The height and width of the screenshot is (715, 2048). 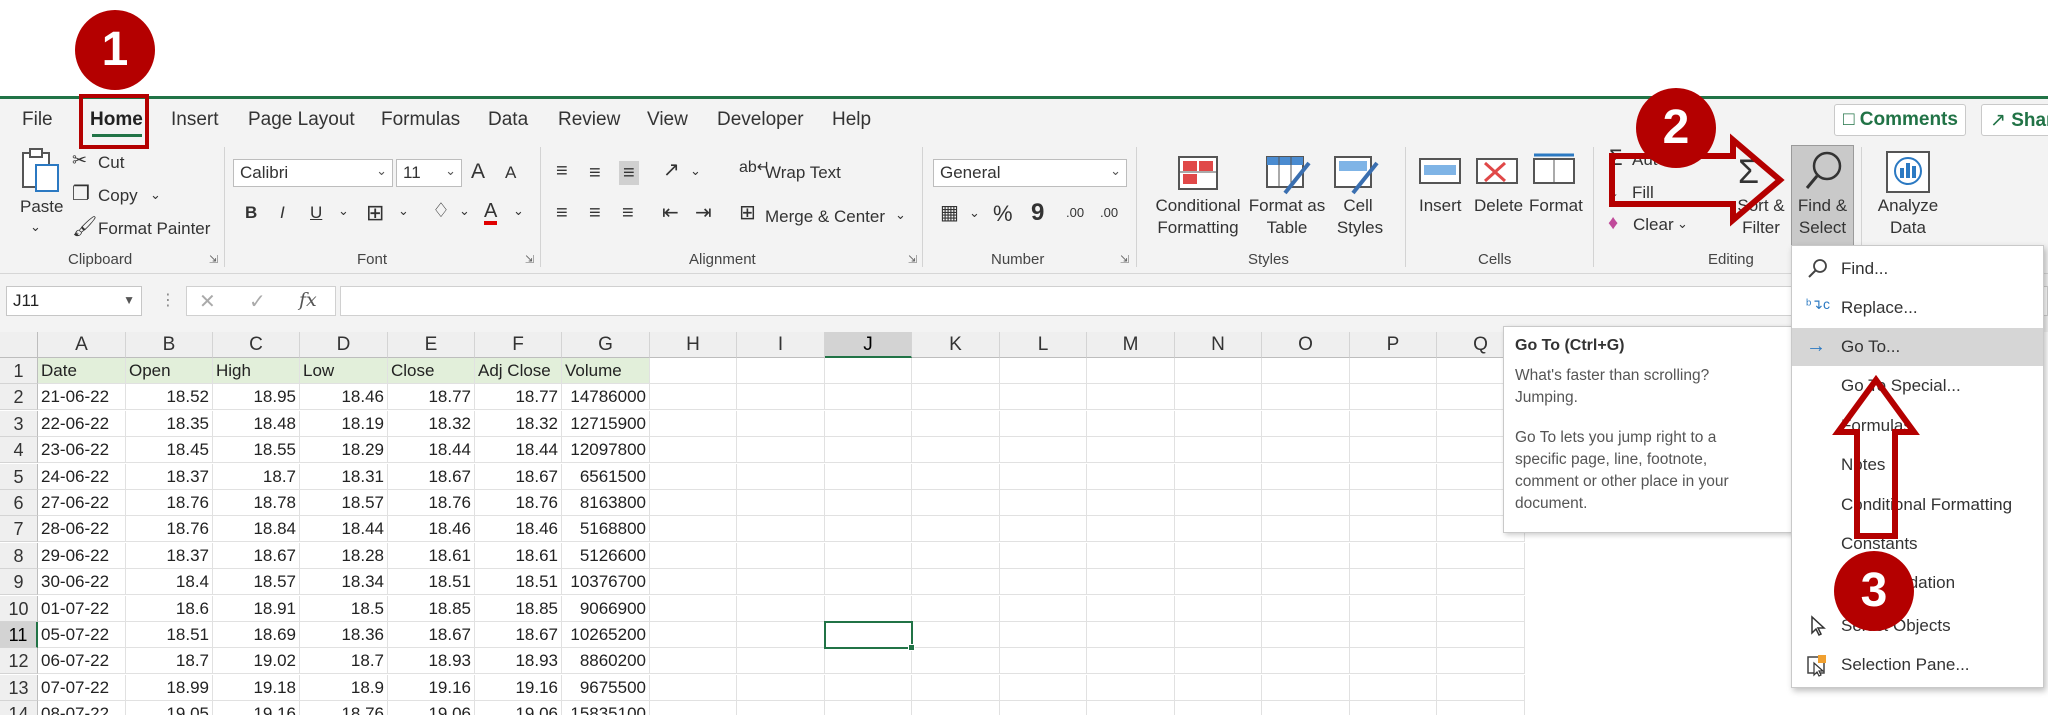 I want to click on annotation-arrow-up, so click(x=1876, y=456).